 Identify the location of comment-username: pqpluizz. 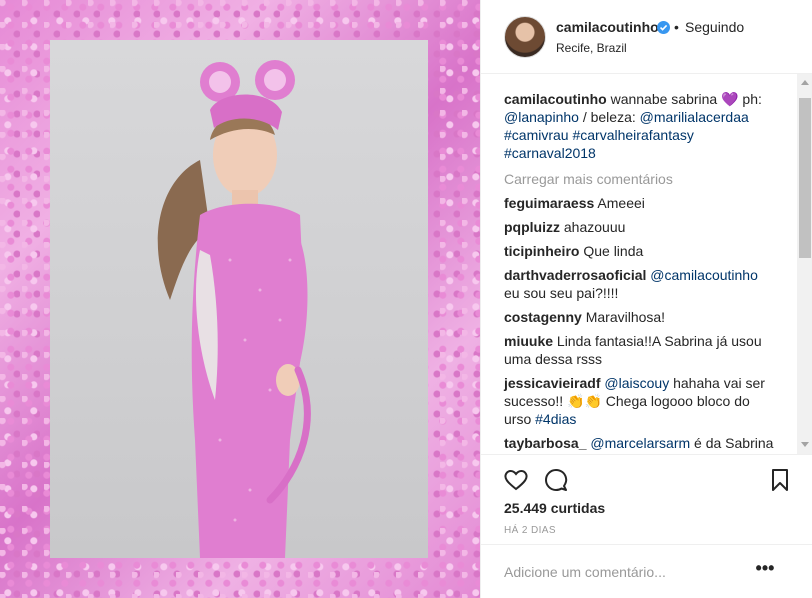
(532, 227).